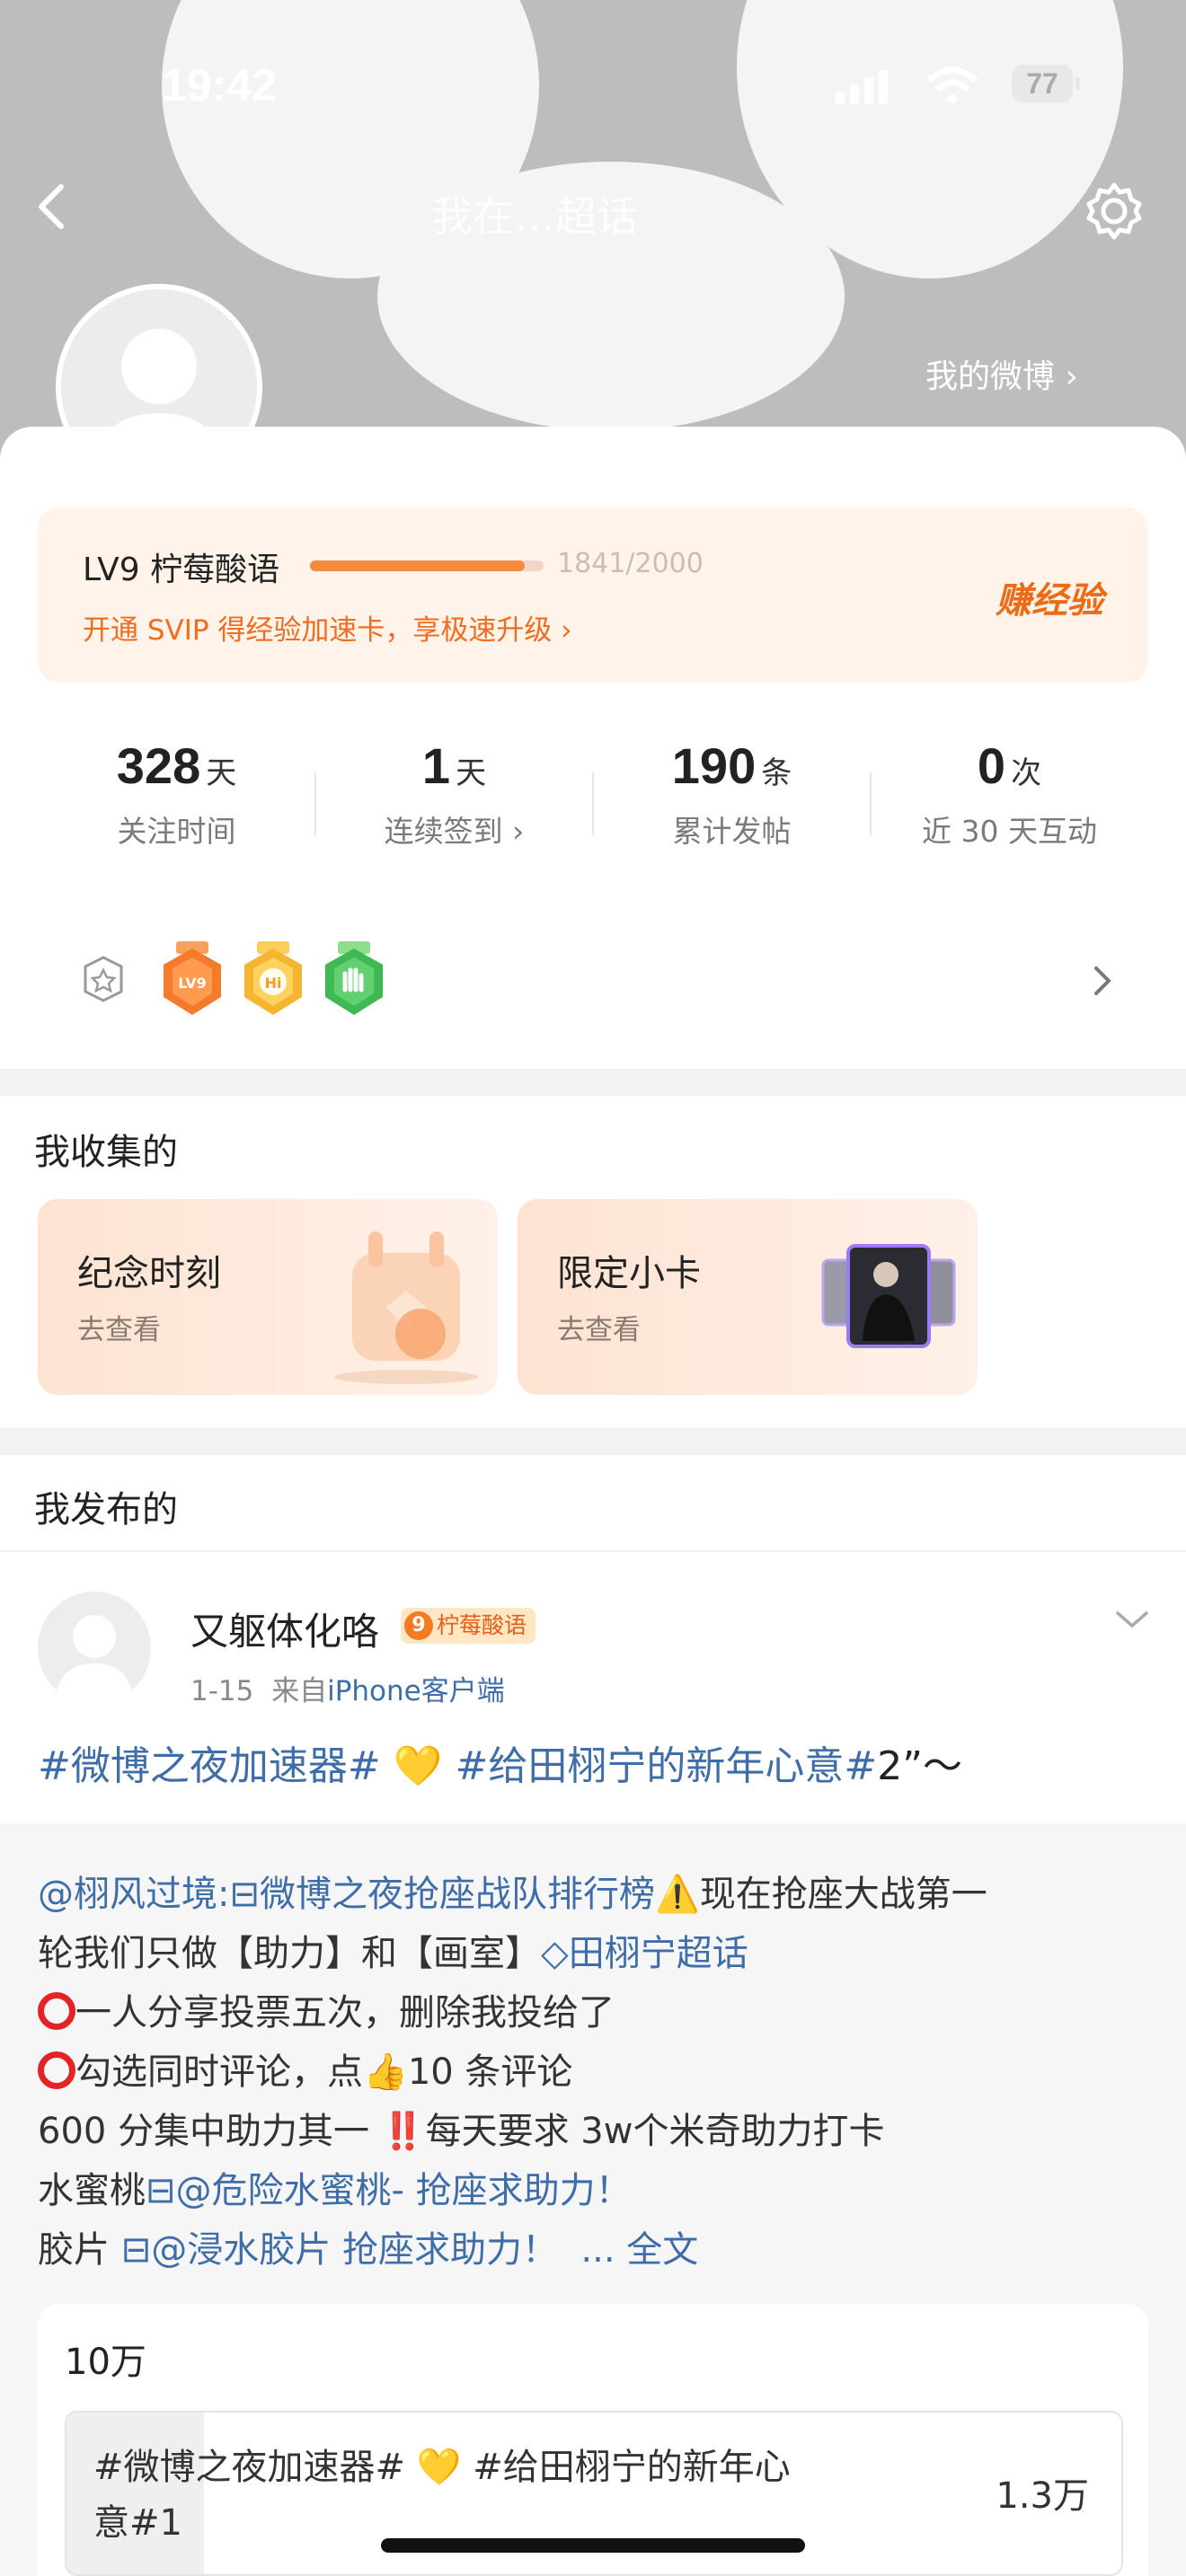 This screenshot has height=2576, width=1186. I want to click on post-source-prefix: 来自, so click(299, 1691).